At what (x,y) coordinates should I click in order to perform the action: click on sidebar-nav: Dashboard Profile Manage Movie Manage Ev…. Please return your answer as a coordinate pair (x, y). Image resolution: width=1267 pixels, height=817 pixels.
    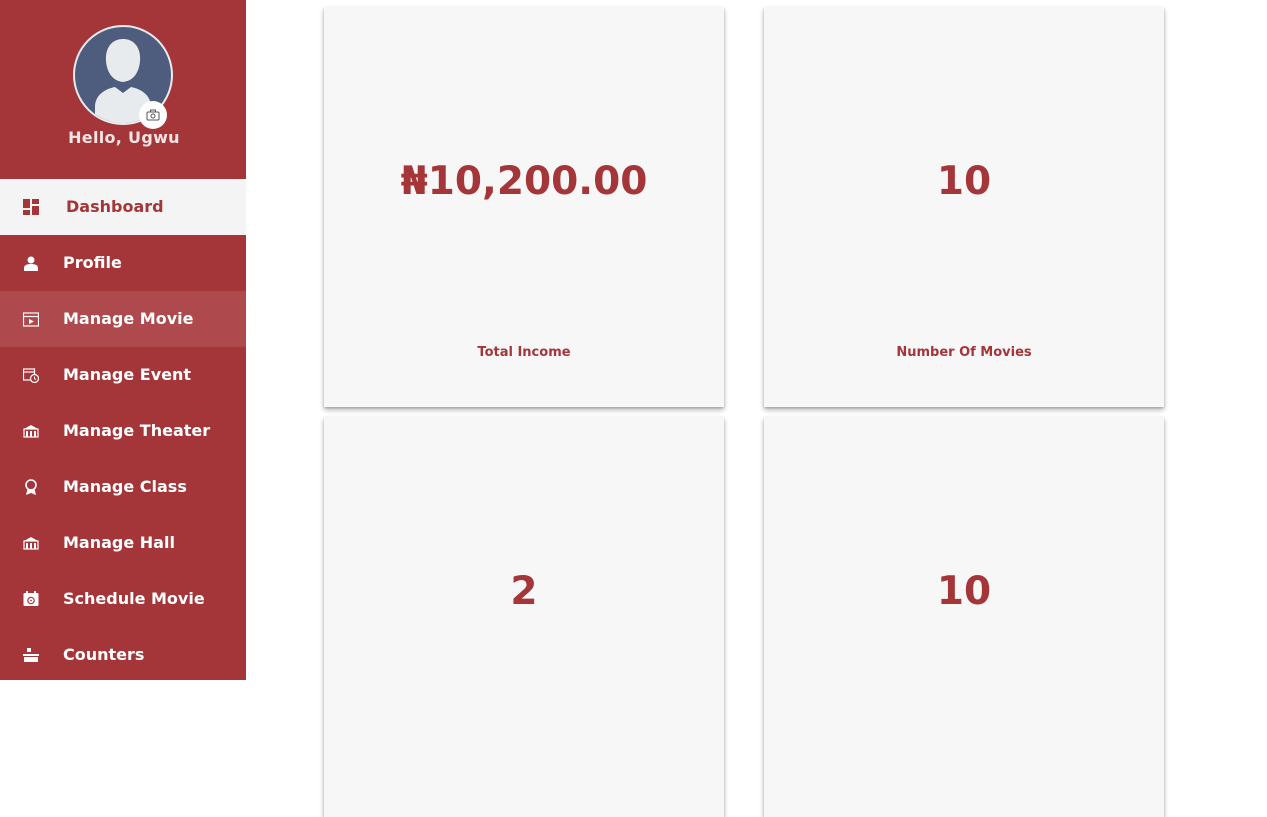
    Looking at the image, I should click on (123, 429).